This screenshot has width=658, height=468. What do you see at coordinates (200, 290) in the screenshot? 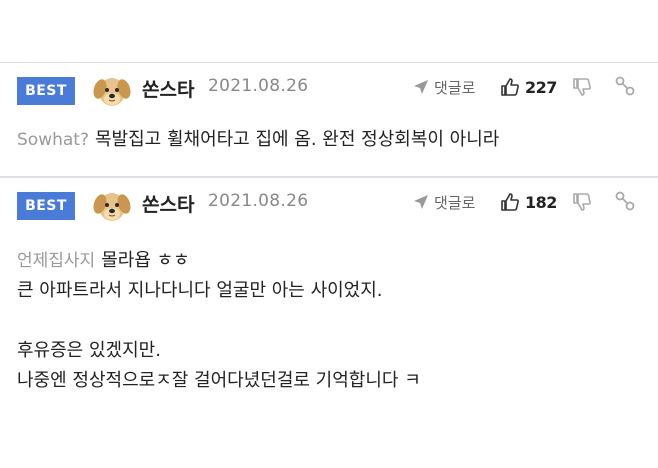
I see `comment-line: 큰 아파트라서 지나다니다 얼굴만 아는 사이었지.` at bounding box center [200, 290].